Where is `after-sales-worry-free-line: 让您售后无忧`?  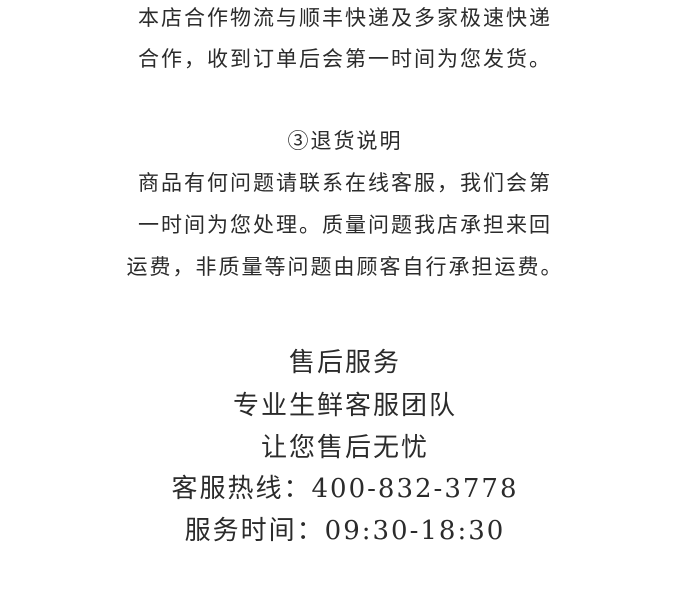 after-sales-worry-free-line: 让您售后无忧 is located at coordinates (344, 448).